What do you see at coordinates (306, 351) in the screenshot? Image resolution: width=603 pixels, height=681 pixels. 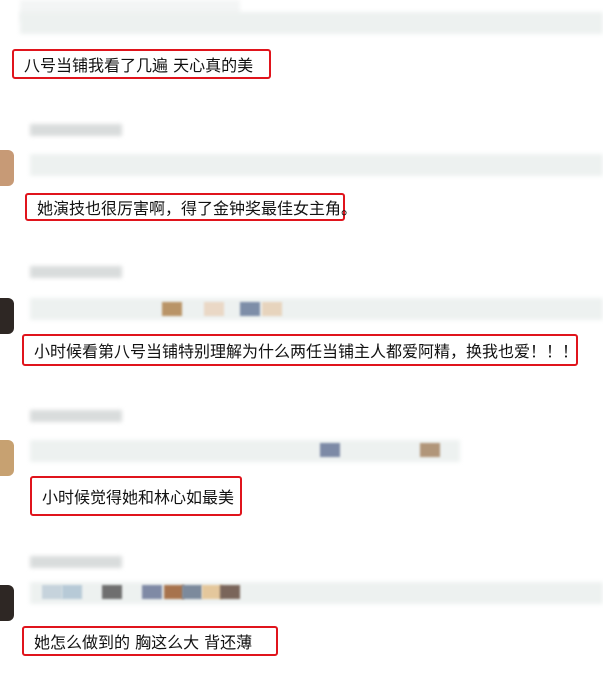 I see `comment-label: 小时候看第八号当铺特别理解为什么两任当铺主人都爱阿精，换我也爱！！！` at bounding box center [306, 351].